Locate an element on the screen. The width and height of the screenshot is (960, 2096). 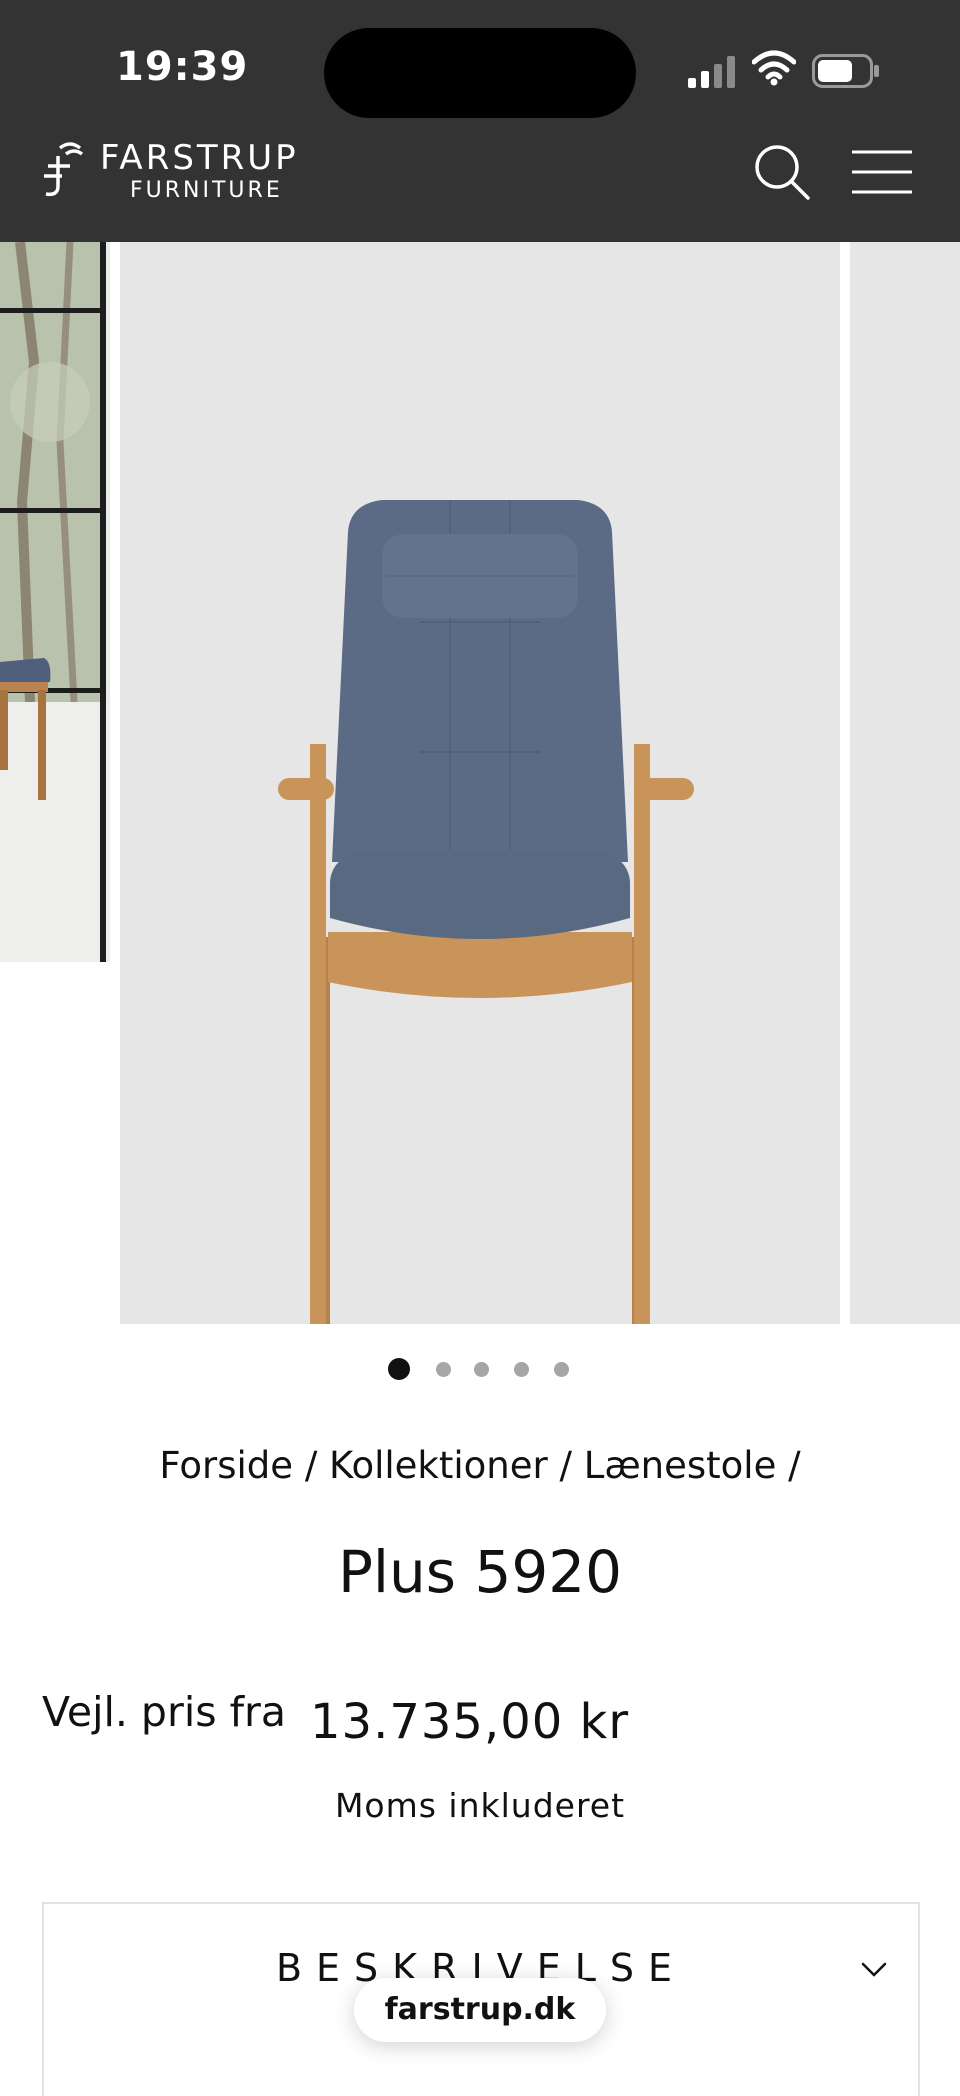
brand-logo: FARSTRUP FURNITURE is located at coordinates (180, 169).